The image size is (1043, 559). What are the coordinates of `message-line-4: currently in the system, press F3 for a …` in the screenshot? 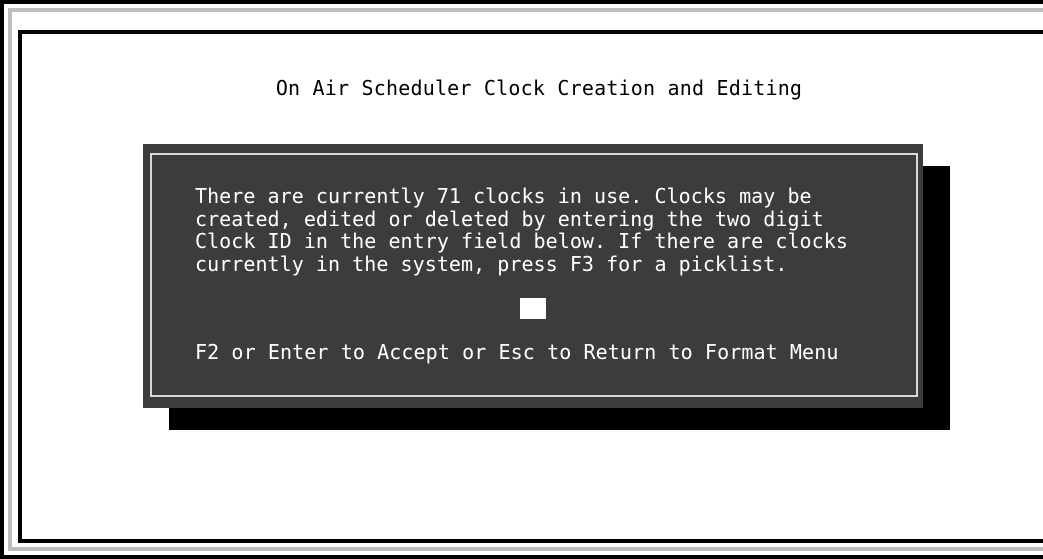 It's located at (491, 263).